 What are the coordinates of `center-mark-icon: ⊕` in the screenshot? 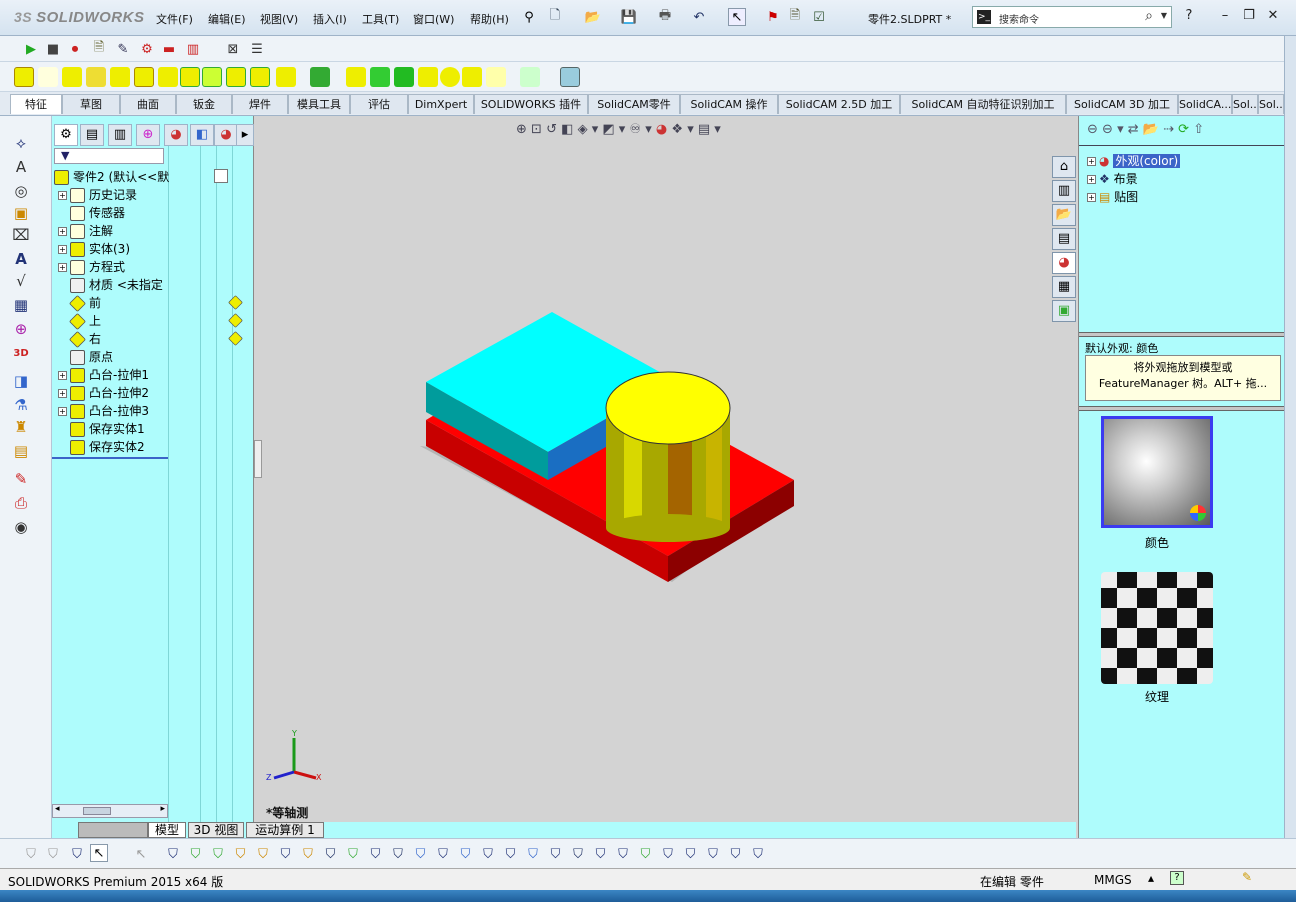 It's located at (21, 329).